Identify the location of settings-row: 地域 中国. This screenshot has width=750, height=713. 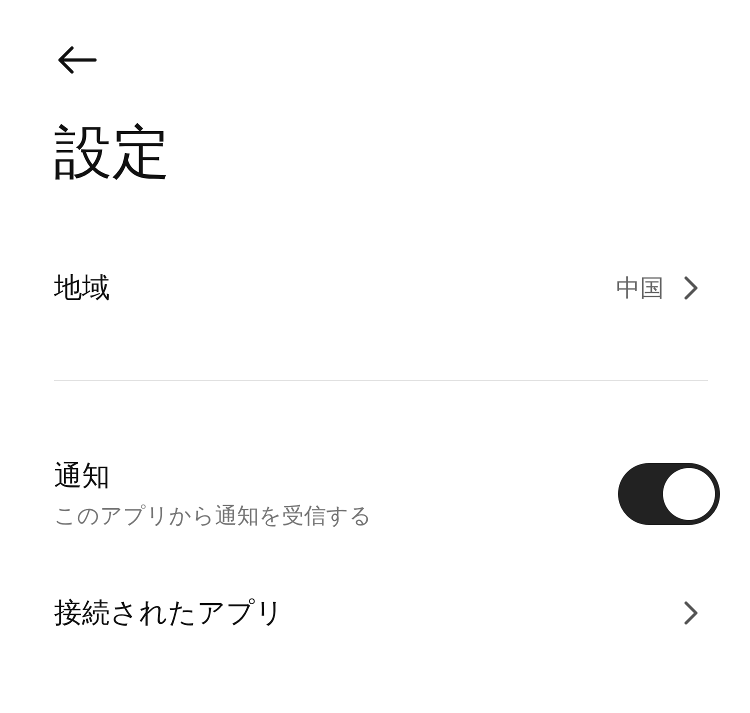
(381, 288).